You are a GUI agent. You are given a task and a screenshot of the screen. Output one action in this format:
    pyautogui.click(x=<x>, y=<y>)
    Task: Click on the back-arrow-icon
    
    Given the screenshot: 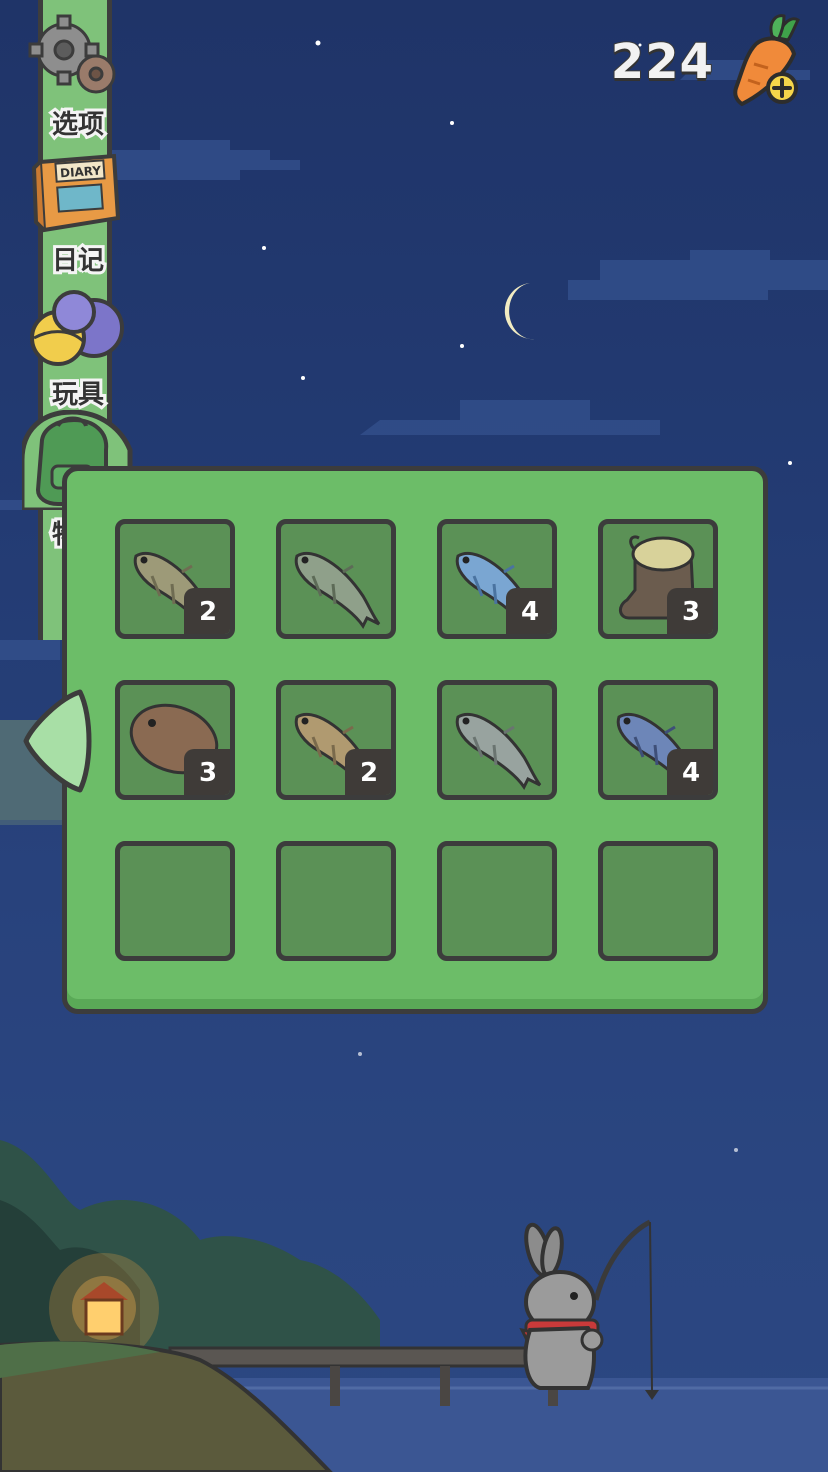 What is the action you would take?
    pyautogui.click(x=56, y=741)
    